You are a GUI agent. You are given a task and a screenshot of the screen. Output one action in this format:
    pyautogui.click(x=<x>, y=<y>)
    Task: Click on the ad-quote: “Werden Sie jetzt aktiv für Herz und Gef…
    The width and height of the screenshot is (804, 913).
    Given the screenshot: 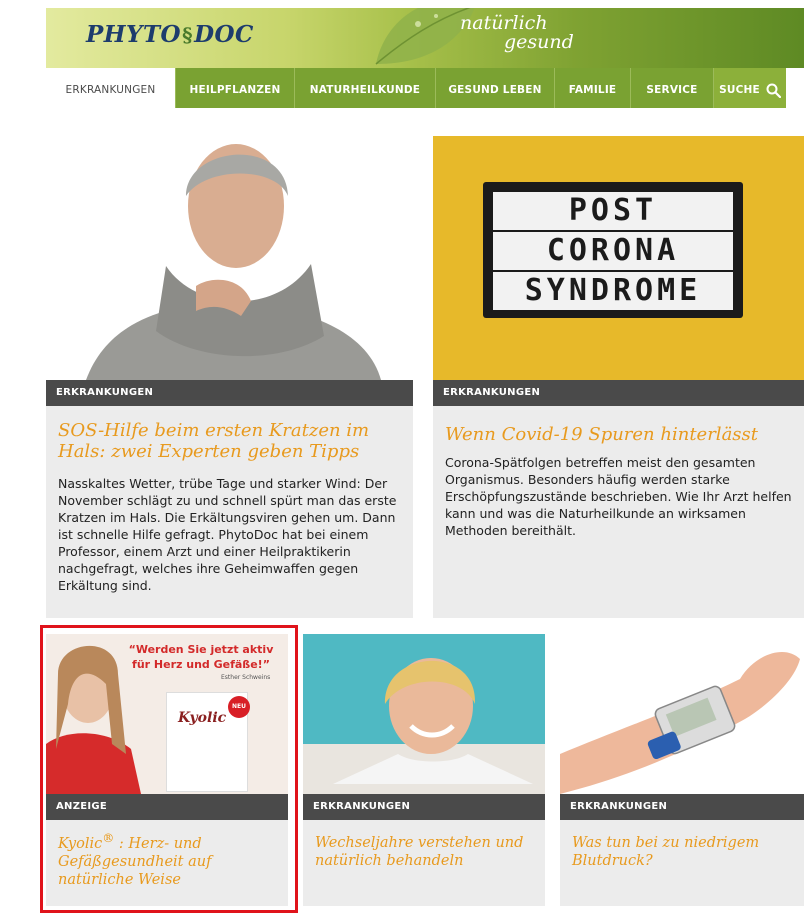 What is the action you would take?
    pyautogui.click(x=201, y=657)
    